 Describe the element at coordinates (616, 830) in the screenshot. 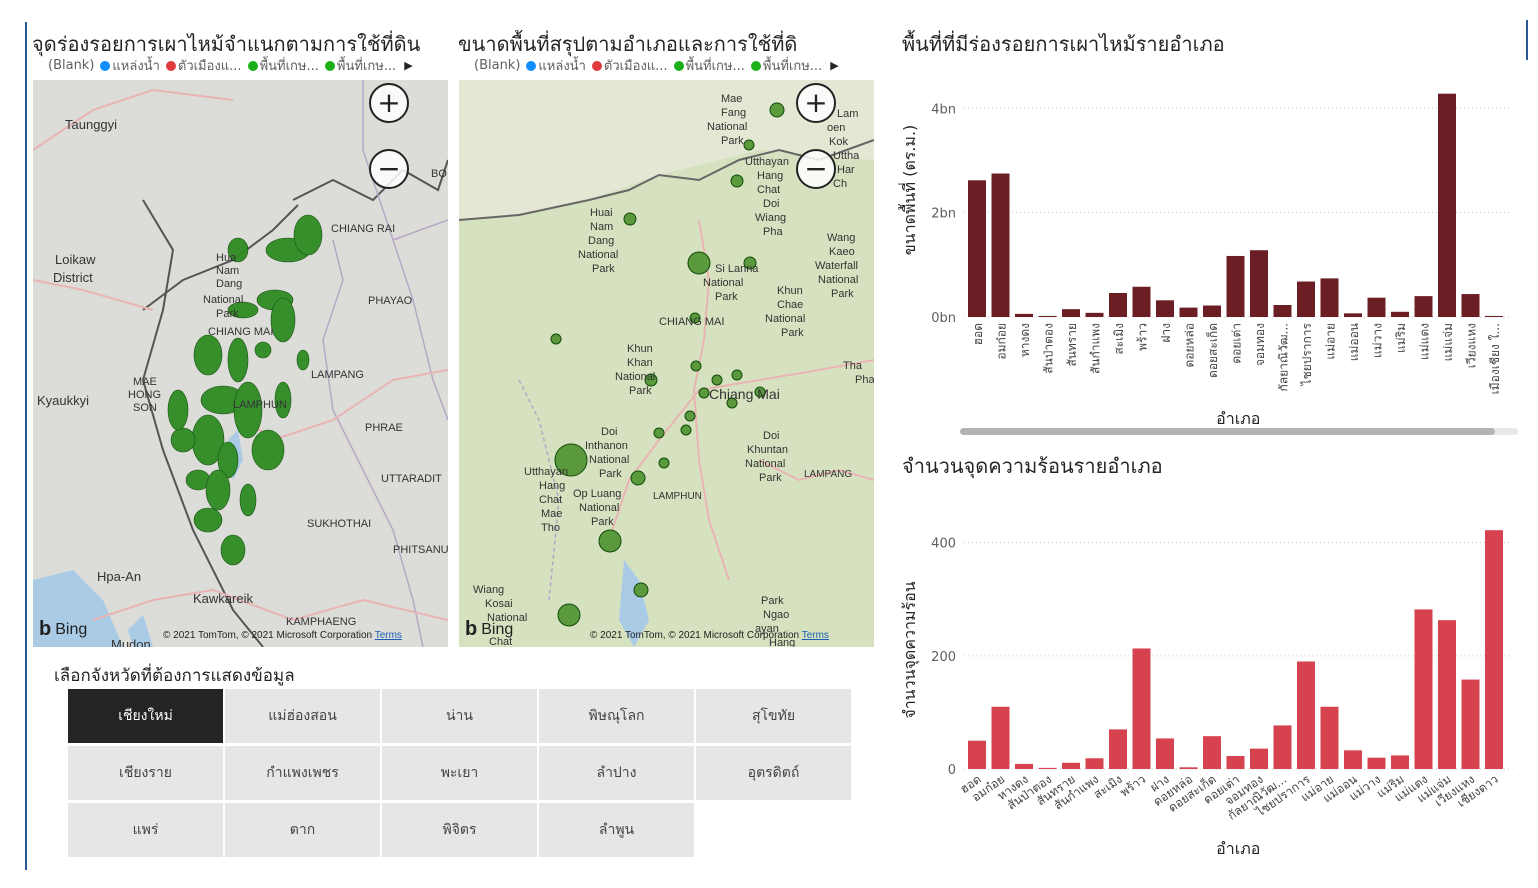

I see `slicer-option: ลำพูน` at that location.